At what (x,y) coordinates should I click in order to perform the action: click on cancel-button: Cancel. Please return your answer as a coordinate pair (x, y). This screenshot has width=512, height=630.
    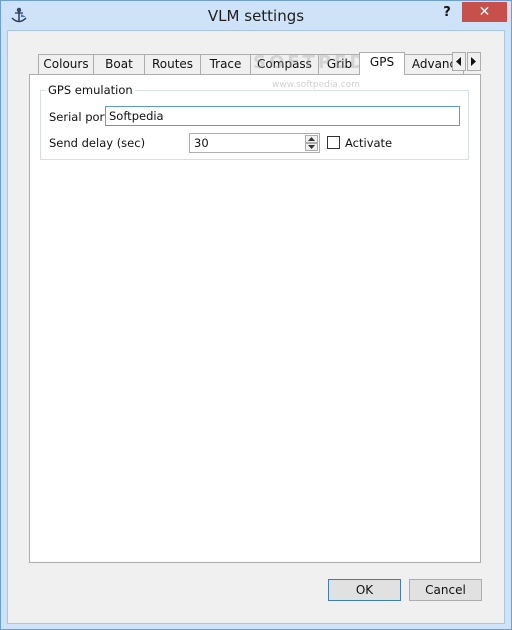
    Looking at the image, I should click on (445, 590).